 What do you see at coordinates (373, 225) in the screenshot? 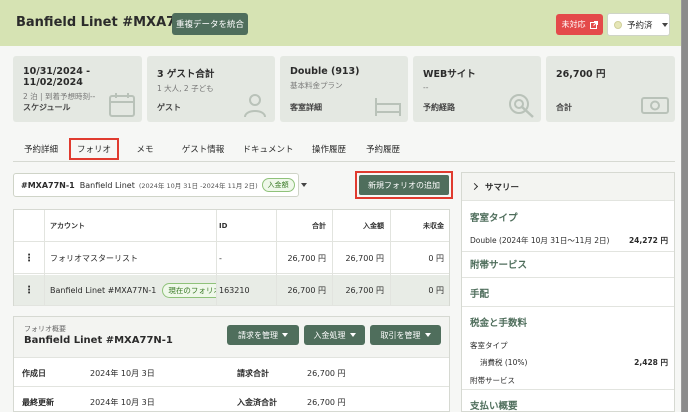
I see `col-paid: 入金額` at bounding box center [373, 225].